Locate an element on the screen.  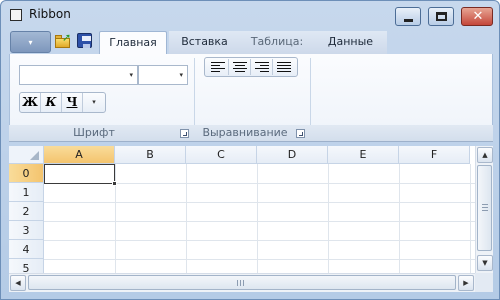
horizontal-scroll-thumb is located at coordinates (242, 282).